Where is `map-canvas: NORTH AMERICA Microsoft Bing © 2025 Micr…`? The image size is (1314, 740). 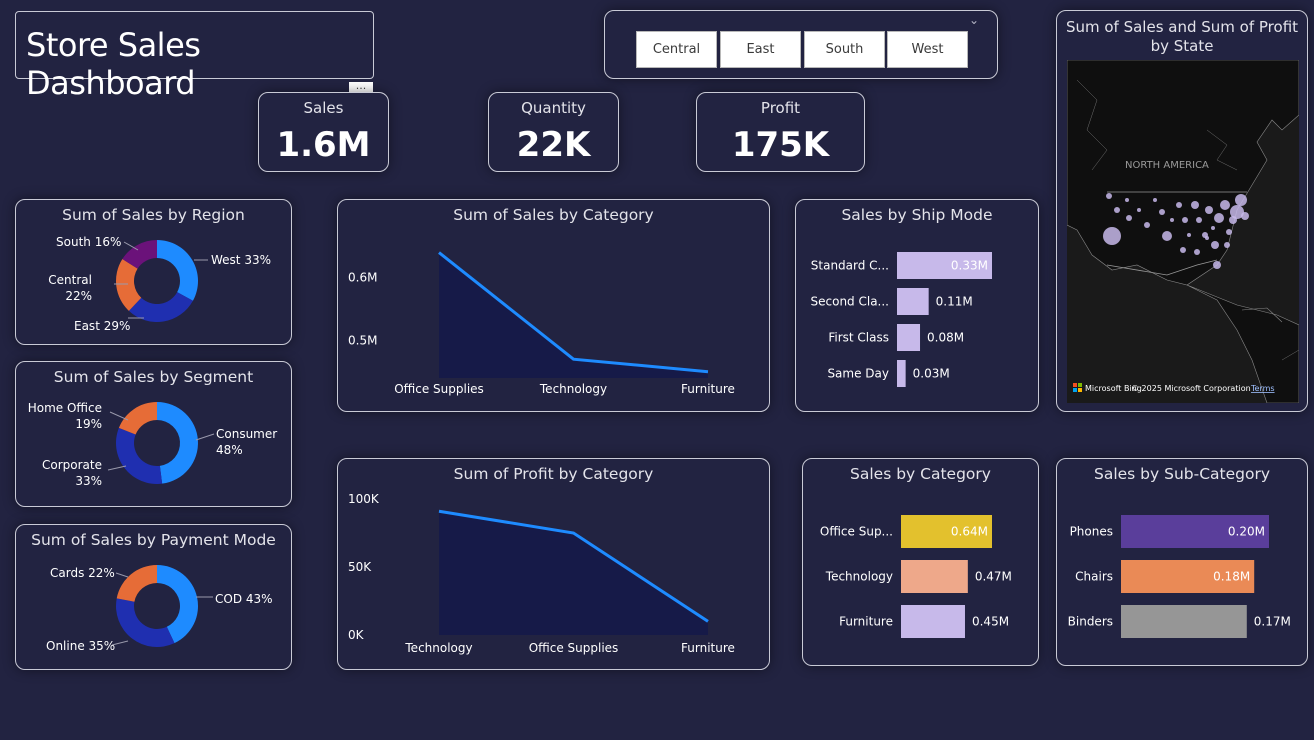 map-canvas: NORTH AMERICA Microsoft Bing © 2025 Micr… is located at coordinates (1183, 231).